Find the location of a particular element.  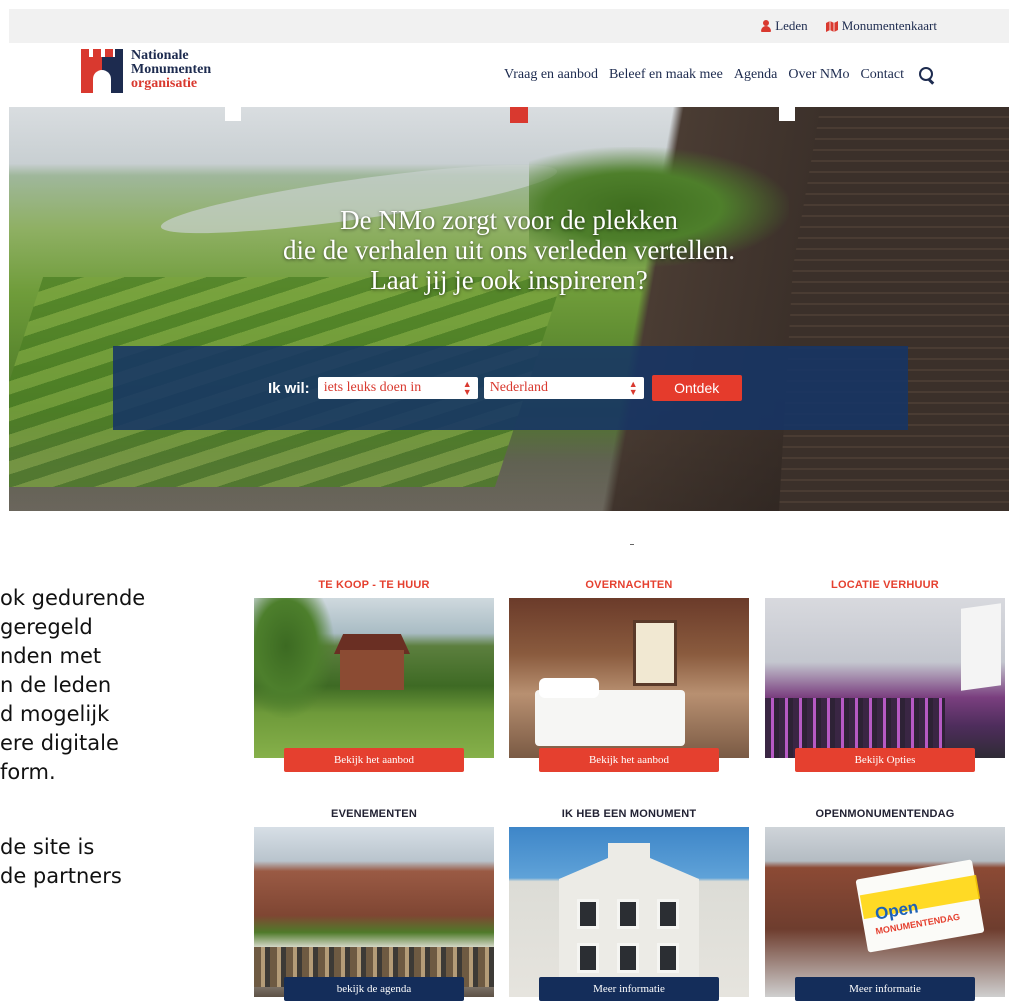

top-links: Leden Monumentenkaart is located at coordinates (849, 26).